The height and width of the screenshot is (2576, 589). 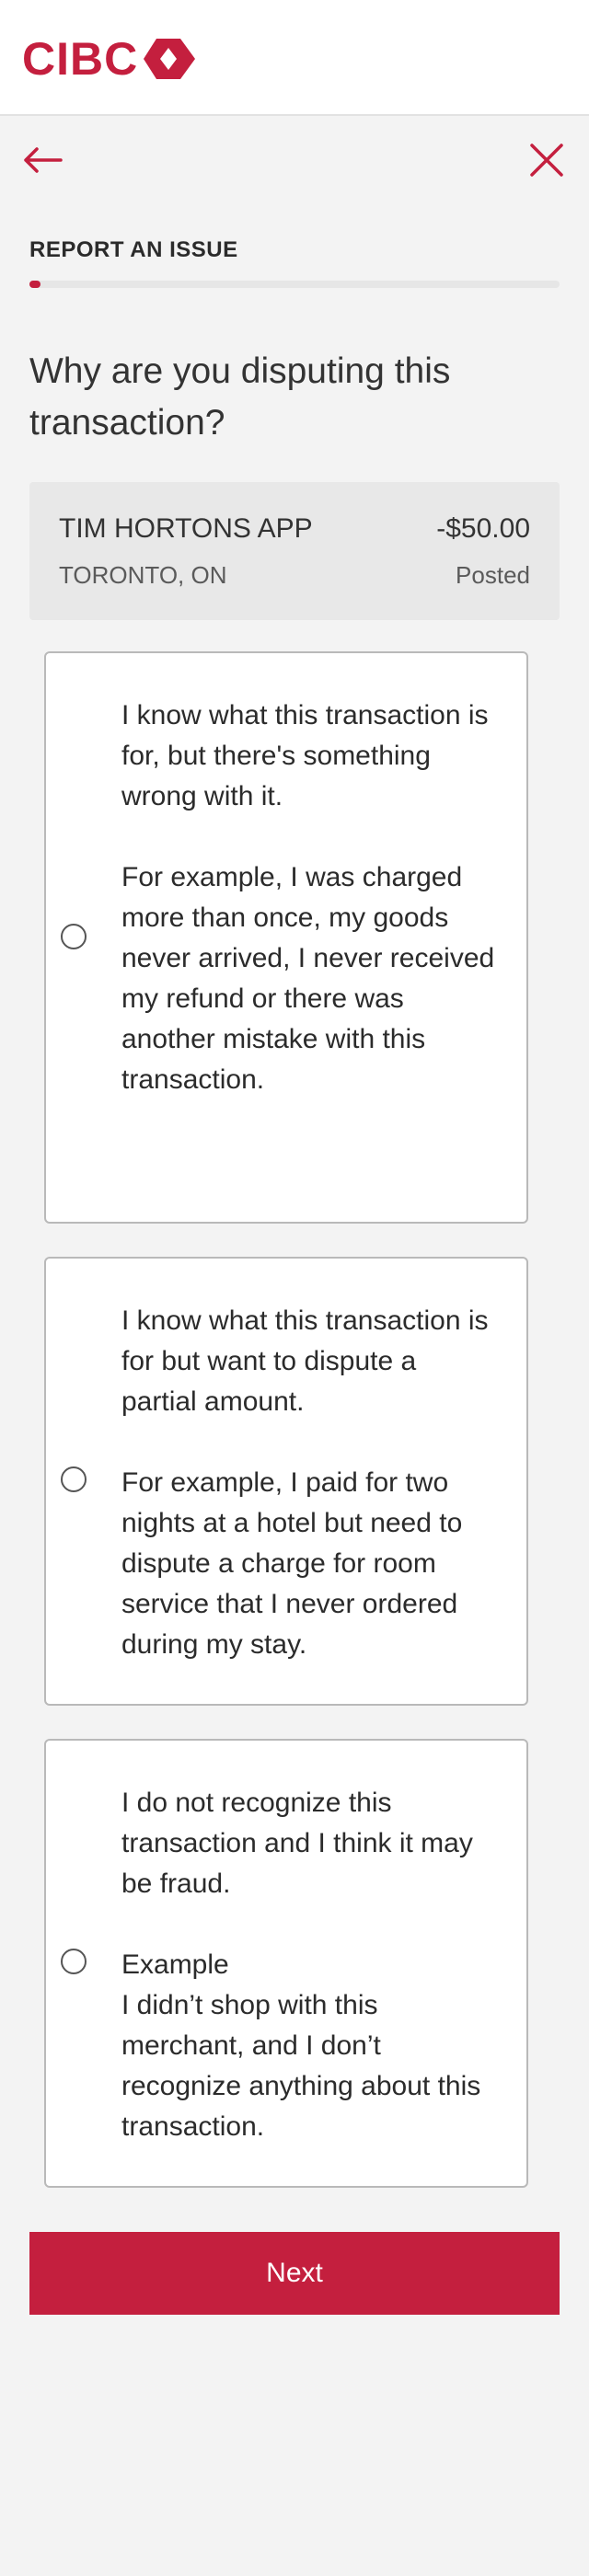 I want to click on cibc-logo-icon, so click(x=170, y=59).